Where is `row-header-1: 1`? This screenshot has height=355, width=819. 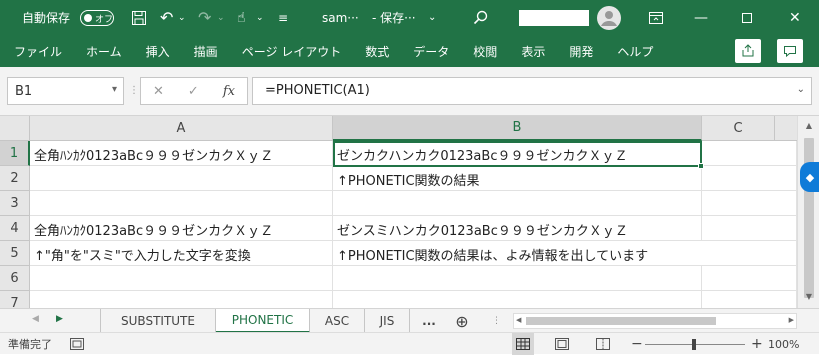 row-header-1: 1 is located at coordinates (15, 153).